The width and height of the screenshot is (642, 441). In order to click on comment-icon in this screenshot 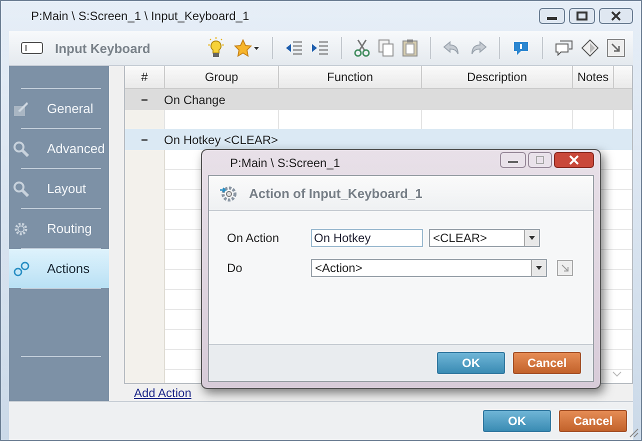, I will do `click(564, 48)`.